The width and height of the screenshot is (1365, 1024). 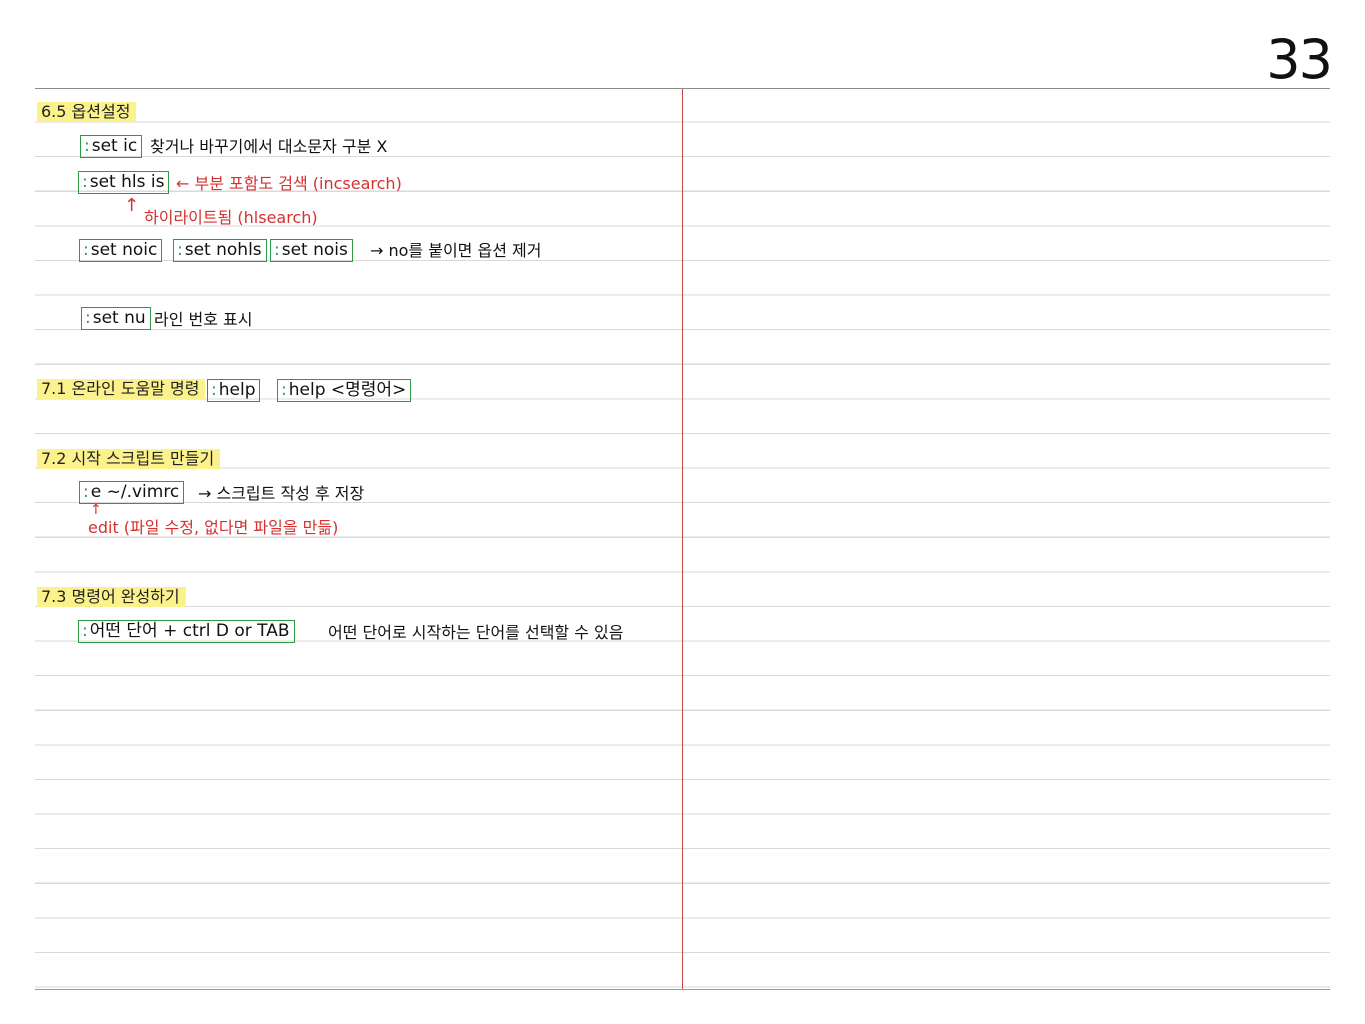 What do you see at coordinates (111, 597) in the screenshot?
I see `section-heading-7-3: 7.3 명령어 완성하기` at bounding box center [111, 597].